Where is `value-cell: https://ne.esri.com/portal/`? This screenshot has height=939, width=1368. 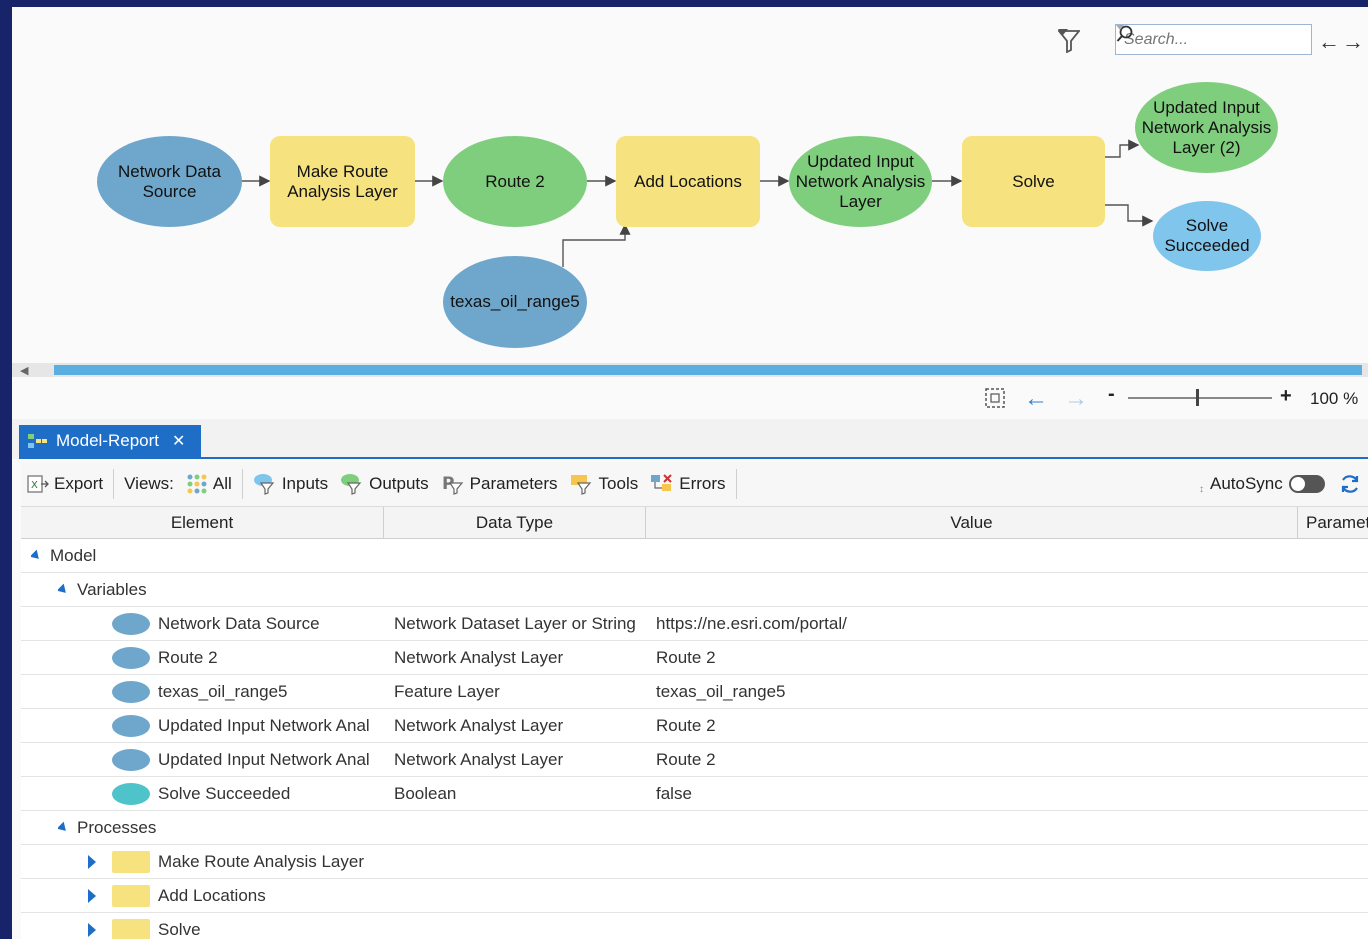
value-cell: https://ne.esri.com/portal/ is located at coordinates (751, 623).